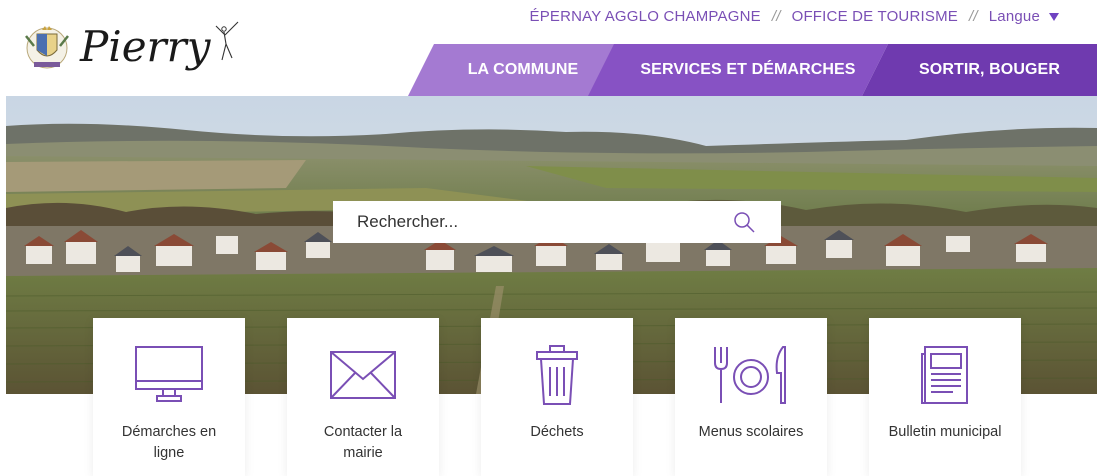  Describe the element at coordinates (47, 47) in the screenshot. I see `town-crest-icon` at that location.